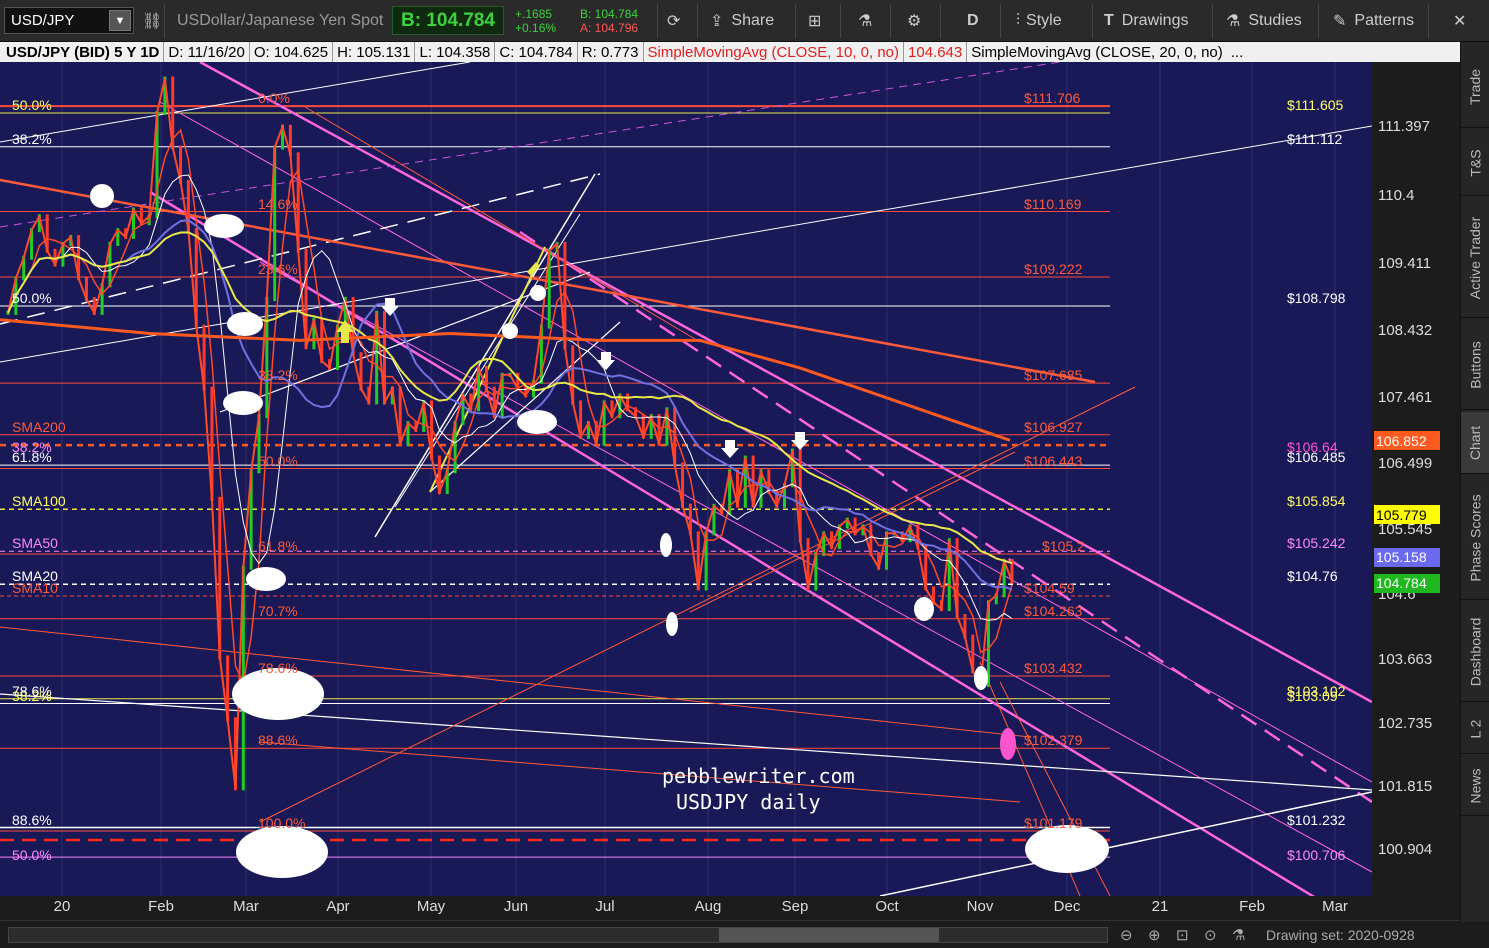 This screenshot has height=948, width=1489. Describe the element at coordinates (1264, 21) in the screenshot. I see `studies-button: ⚗ Studies` at that location.